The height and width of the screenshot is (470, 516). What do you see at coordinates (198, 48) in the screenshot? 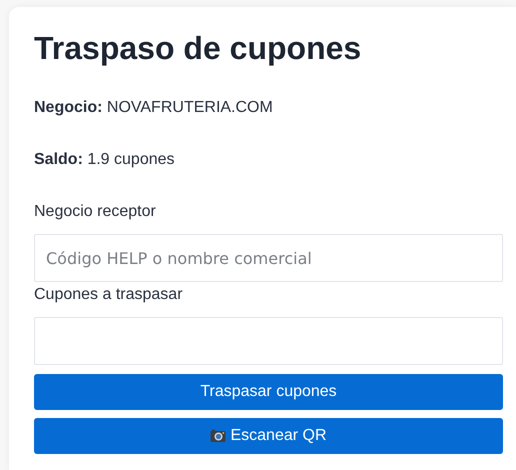
I see `page-title: Traspaso de cupones` at bounding box center [198, 48].